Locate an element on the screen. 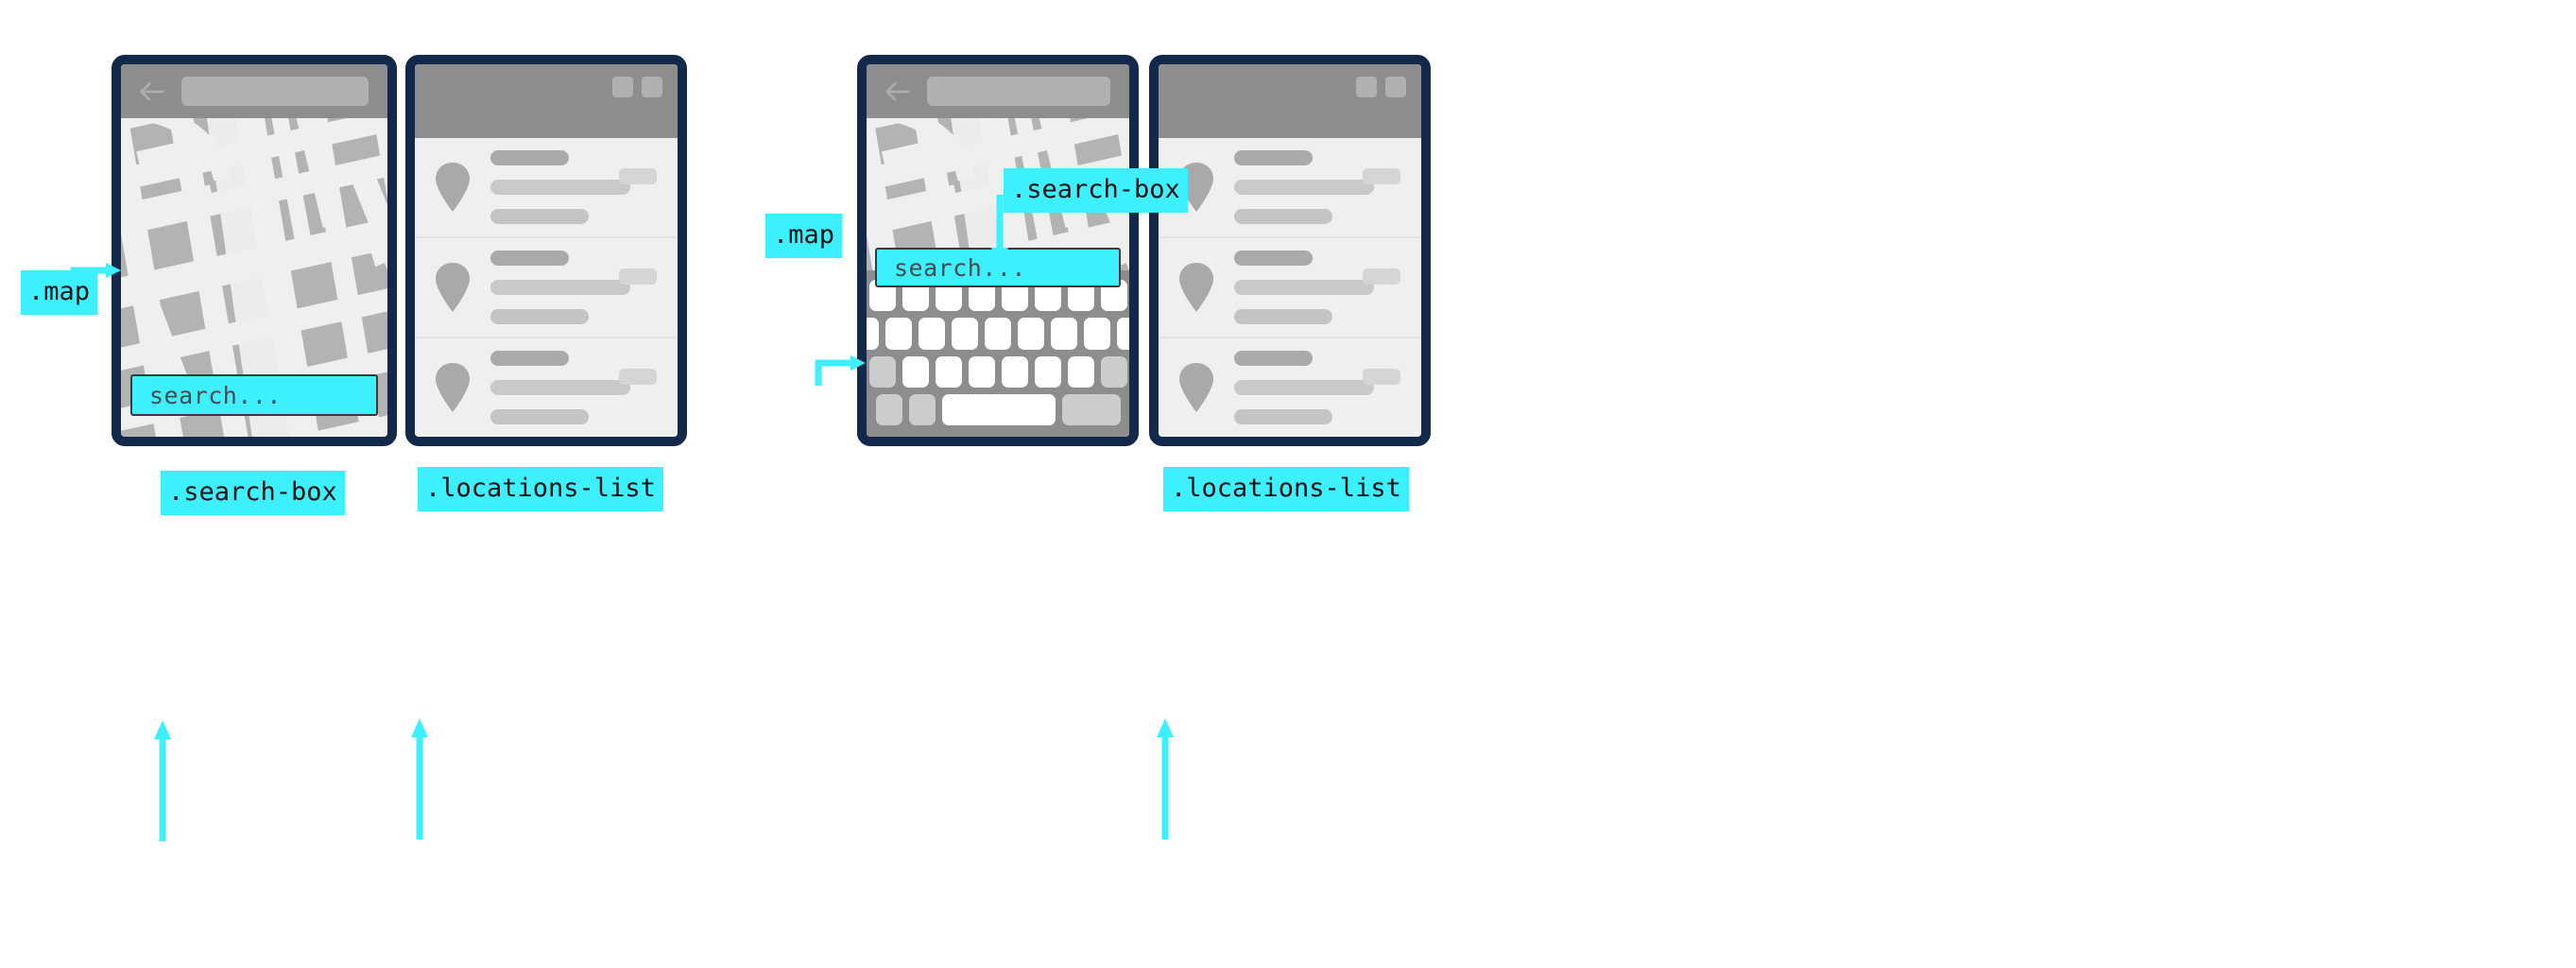 This screenshot has width=2576, height=968. annotation-search-box-right: .search-box is located at coordinates (1096, 190).